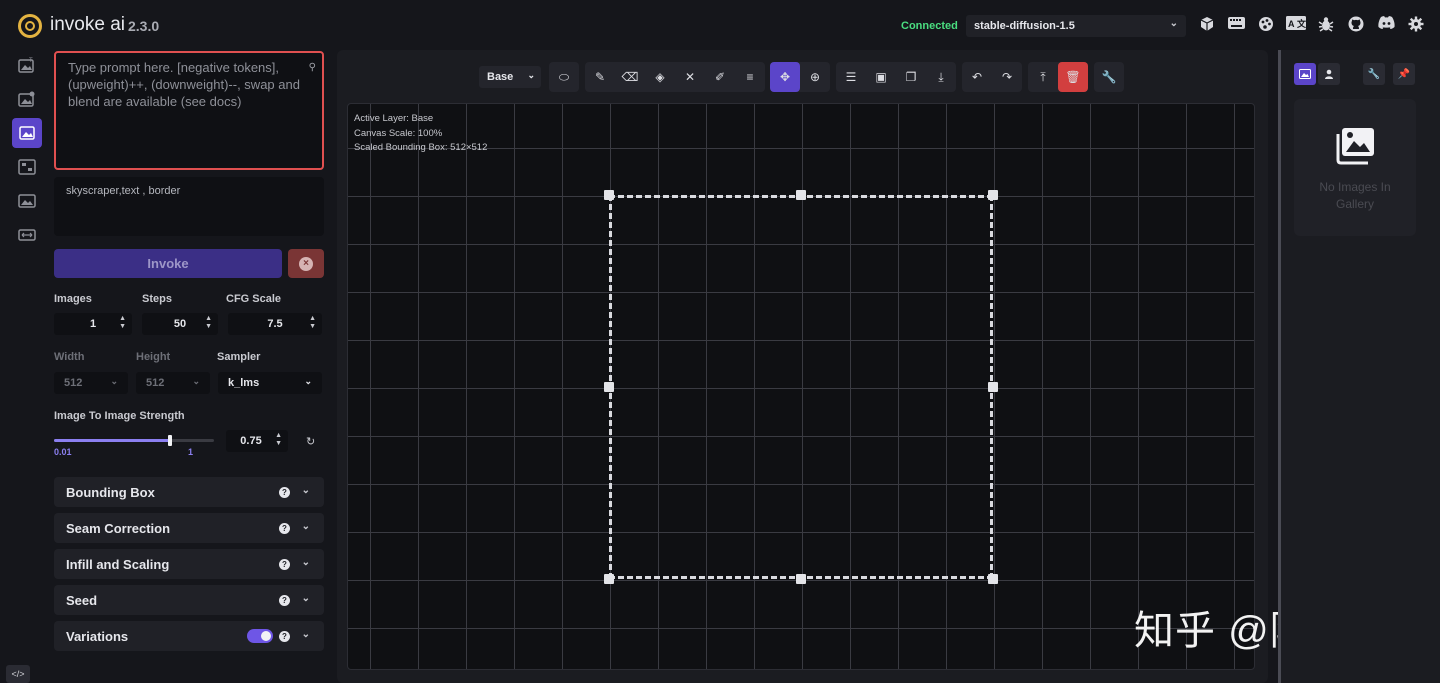 Image resolution: width=1440 pixels, height=683 pixels. I want to click on github-icon, so click(1356, 25).